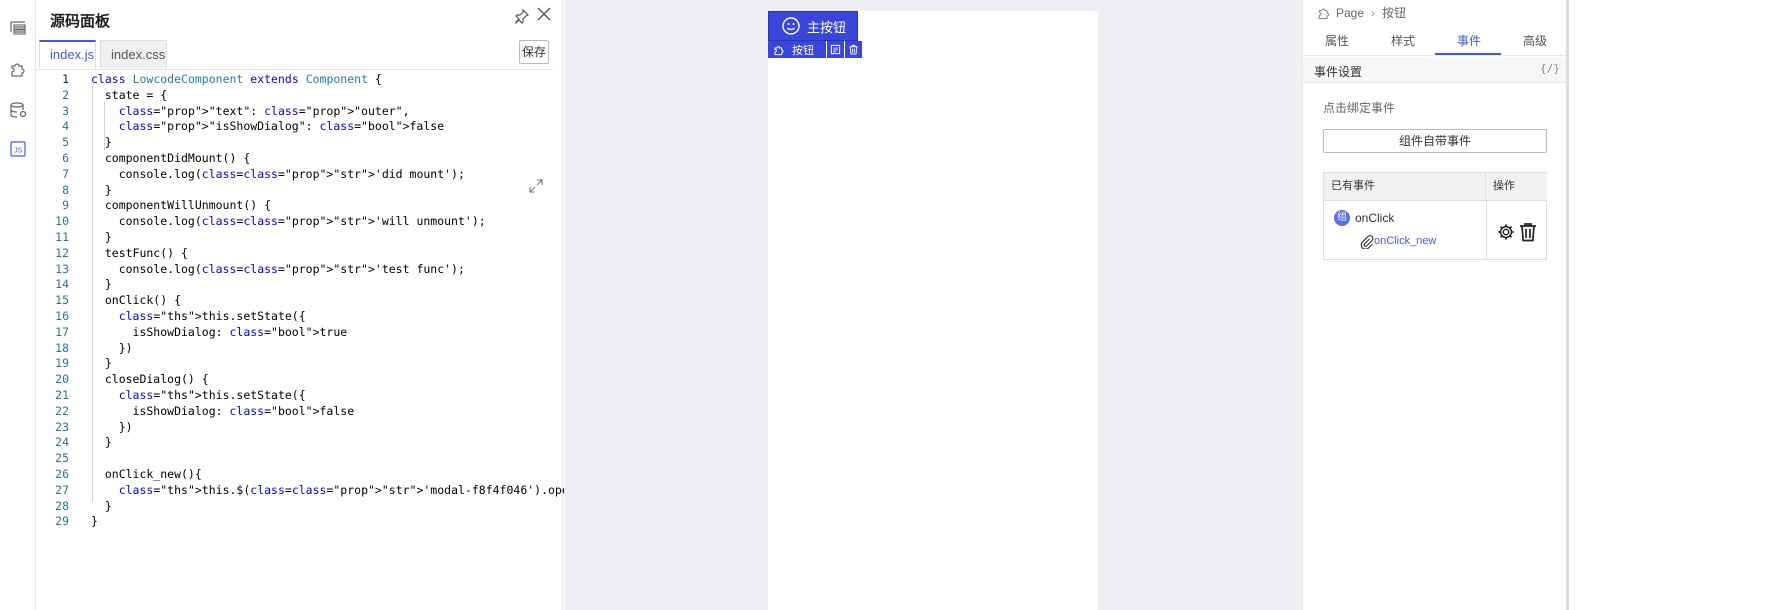 The image size is (1786, 610). Describe the element at coordinates (1394, 12) in the screenshot. I see `breadcrumb-current: 按钮` at that location.